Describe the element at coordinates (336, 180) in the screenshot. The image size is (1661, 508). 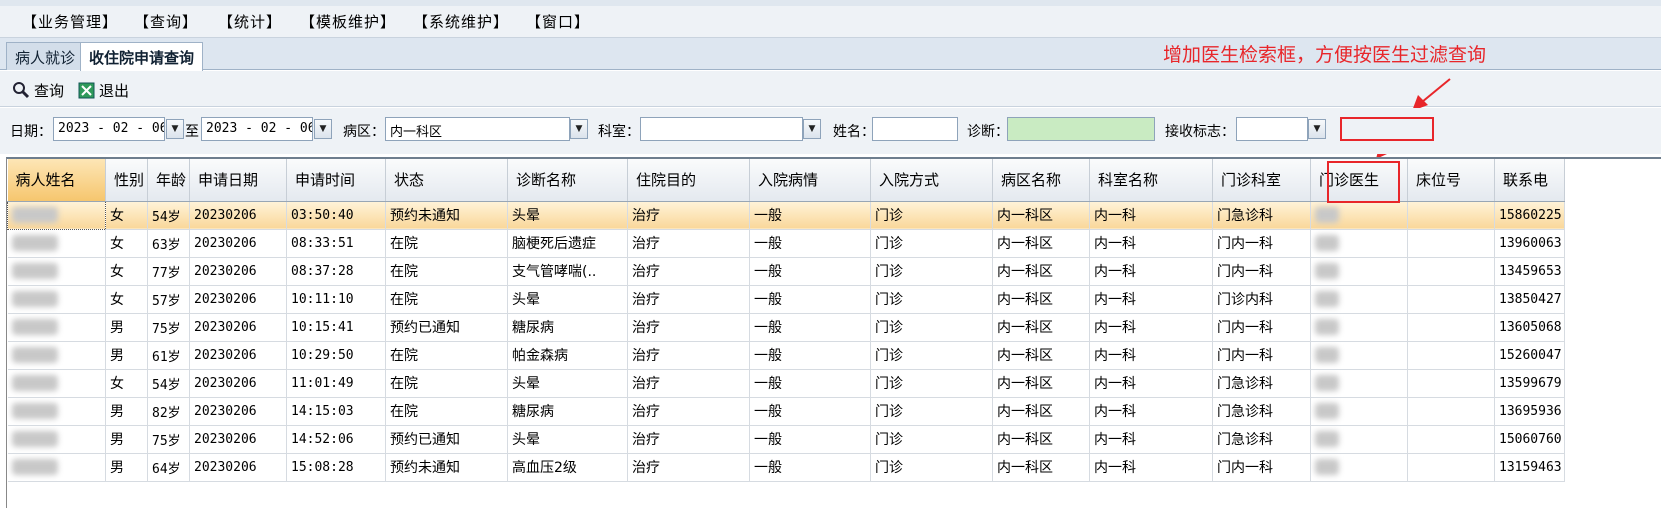
I see `col-apply-time: 申请时间` at that location.